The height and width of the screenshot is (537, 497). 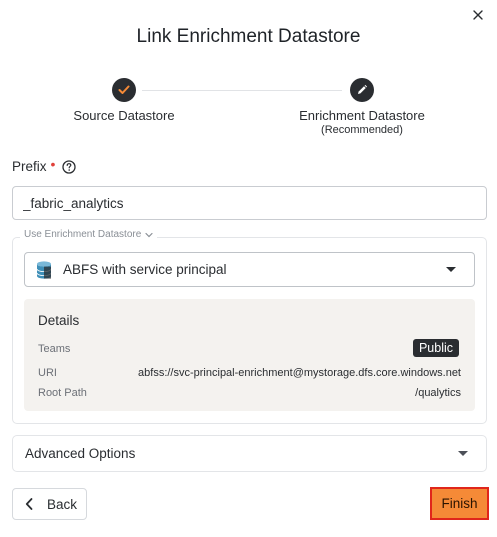 I want to click on database-icon, so click(x=44, y=269).